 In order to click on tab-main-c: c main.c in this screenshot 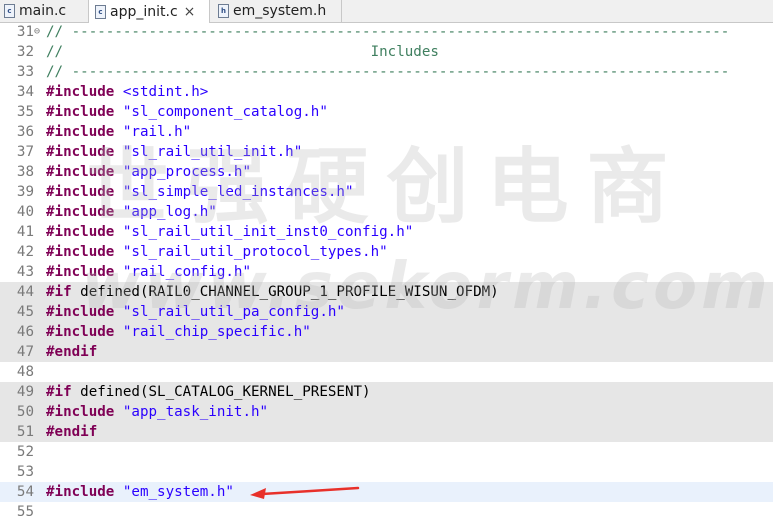, I will do `click(44, 11)`.